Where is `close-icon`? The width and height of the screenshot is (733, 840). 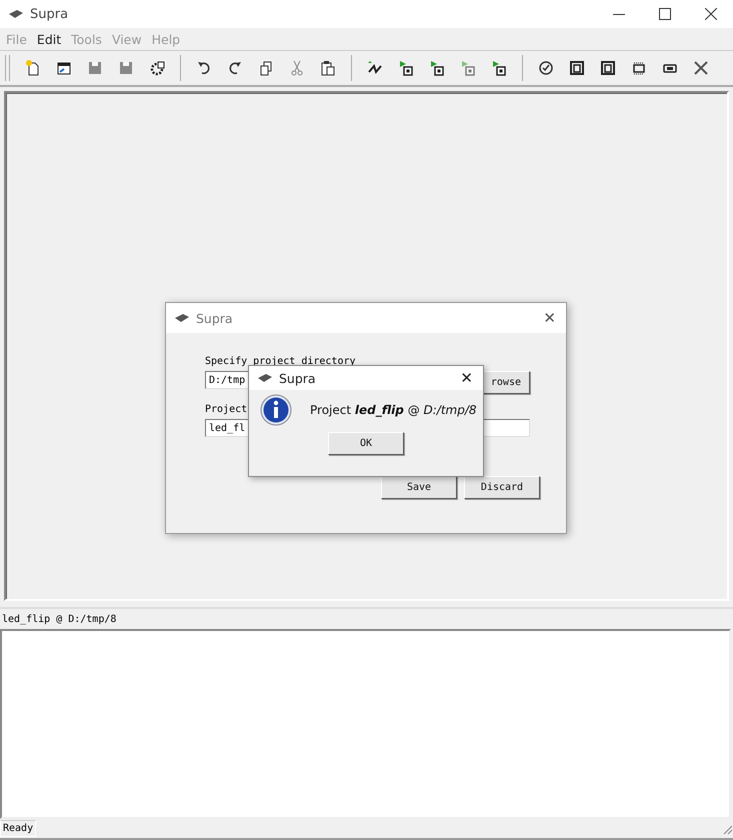 close-icon is located at coordinates (711, 14).